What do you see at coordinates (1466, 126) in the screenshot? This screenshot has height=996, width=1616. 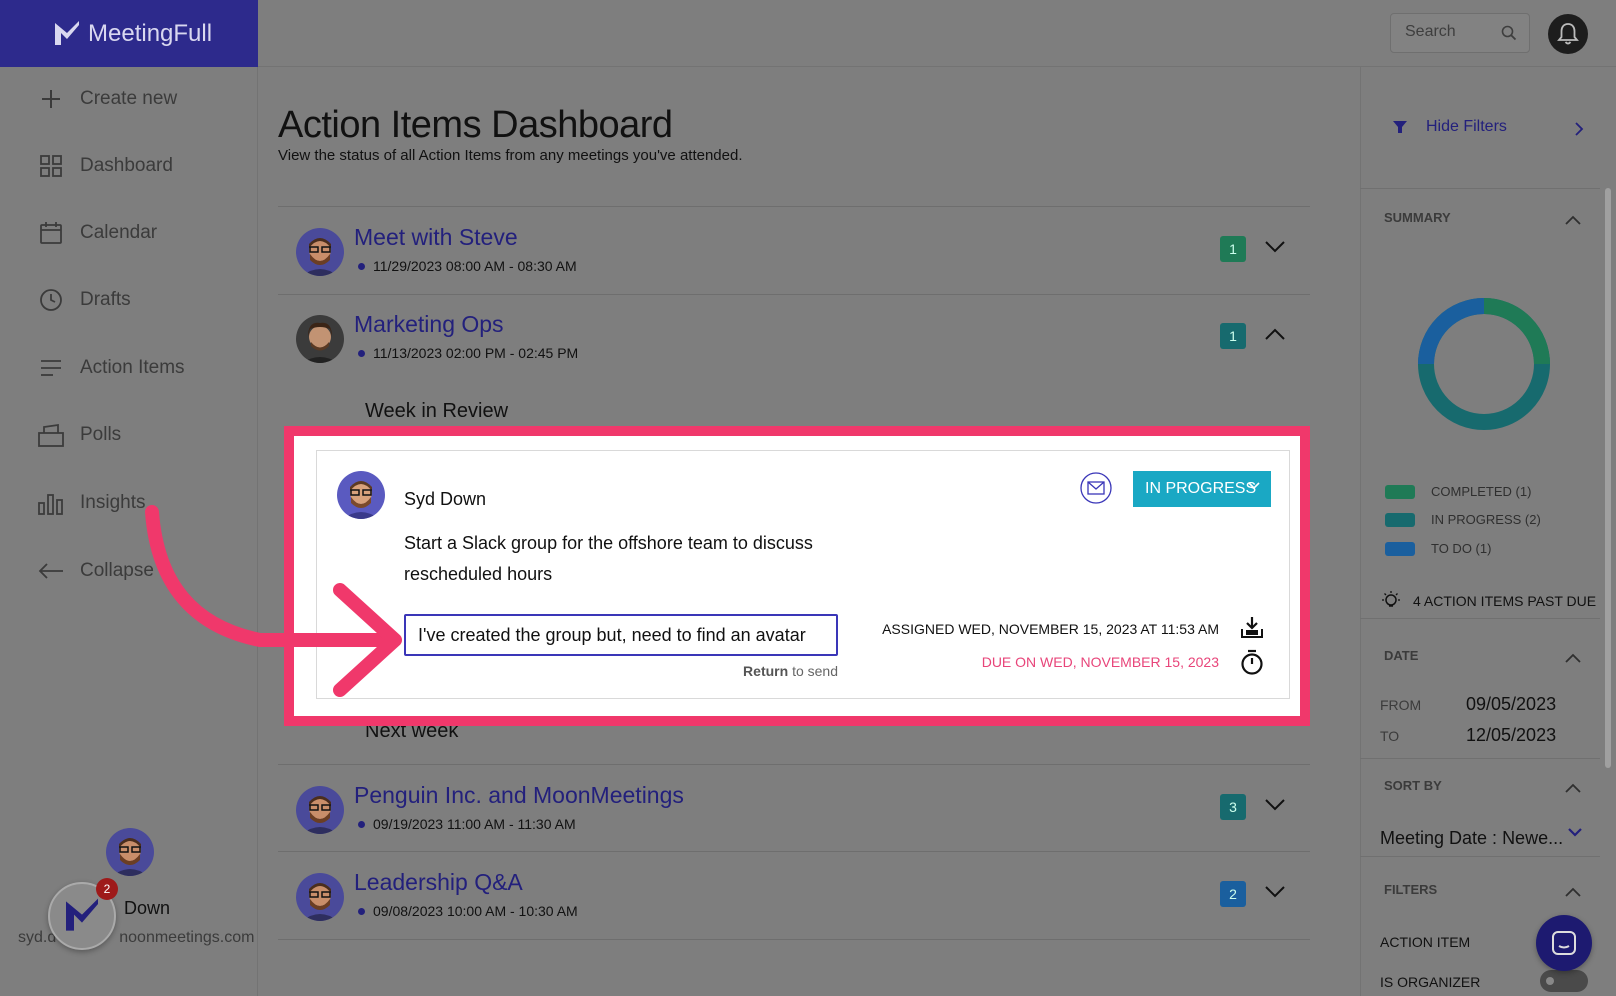 I see `hide-filters-label: Hide Filters` at bounding box center [1466, 126].